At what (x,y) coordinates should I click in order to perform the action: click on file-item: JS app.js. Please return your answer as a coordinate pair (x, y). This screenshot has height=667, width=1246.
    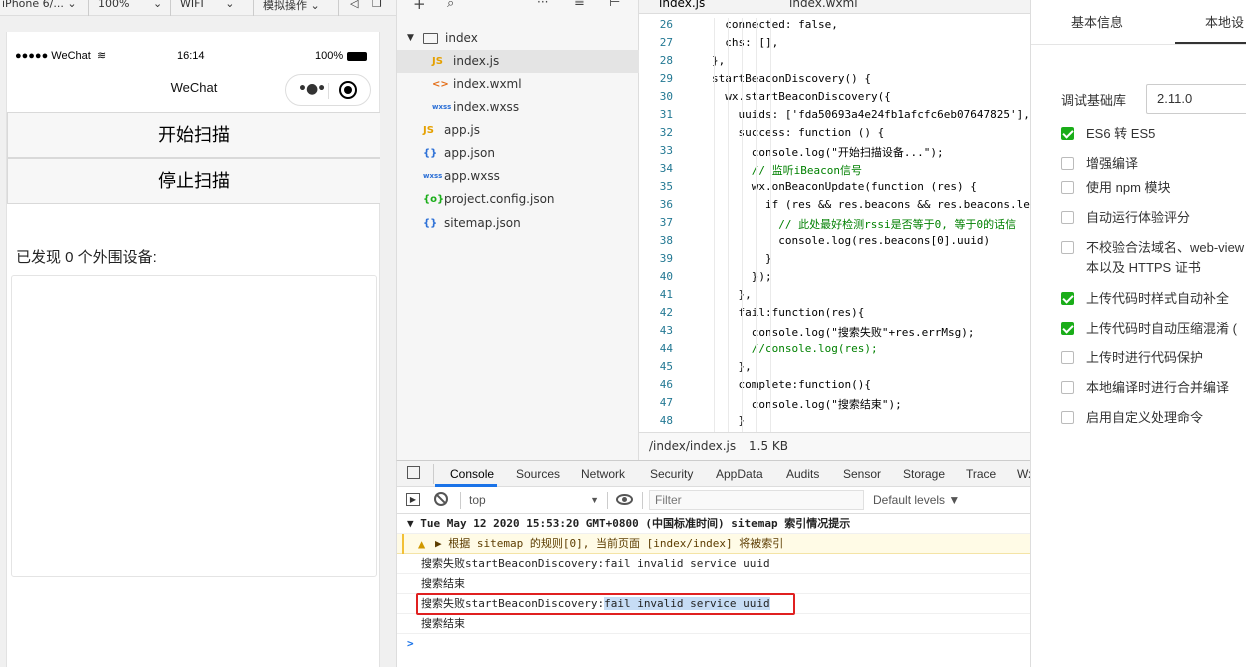
    Looking at the image, I should click on (518, 130).